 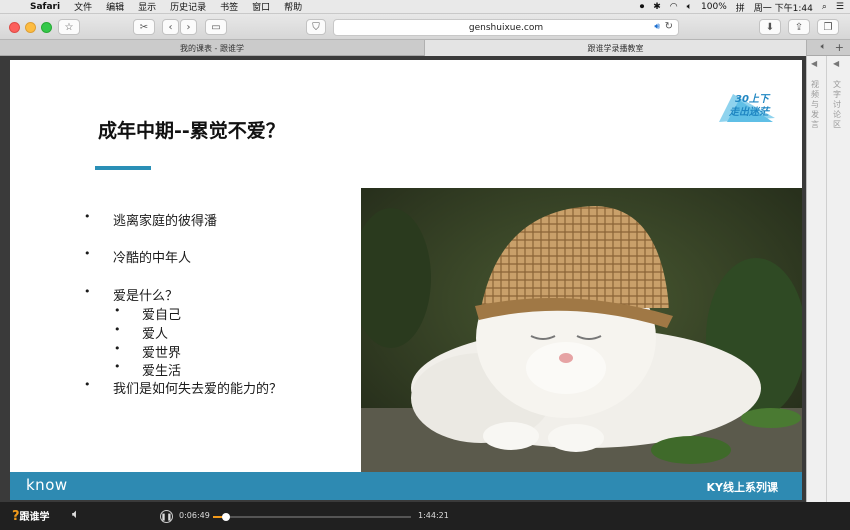 I want to click on close-window-button, so click(x=14, y=27).